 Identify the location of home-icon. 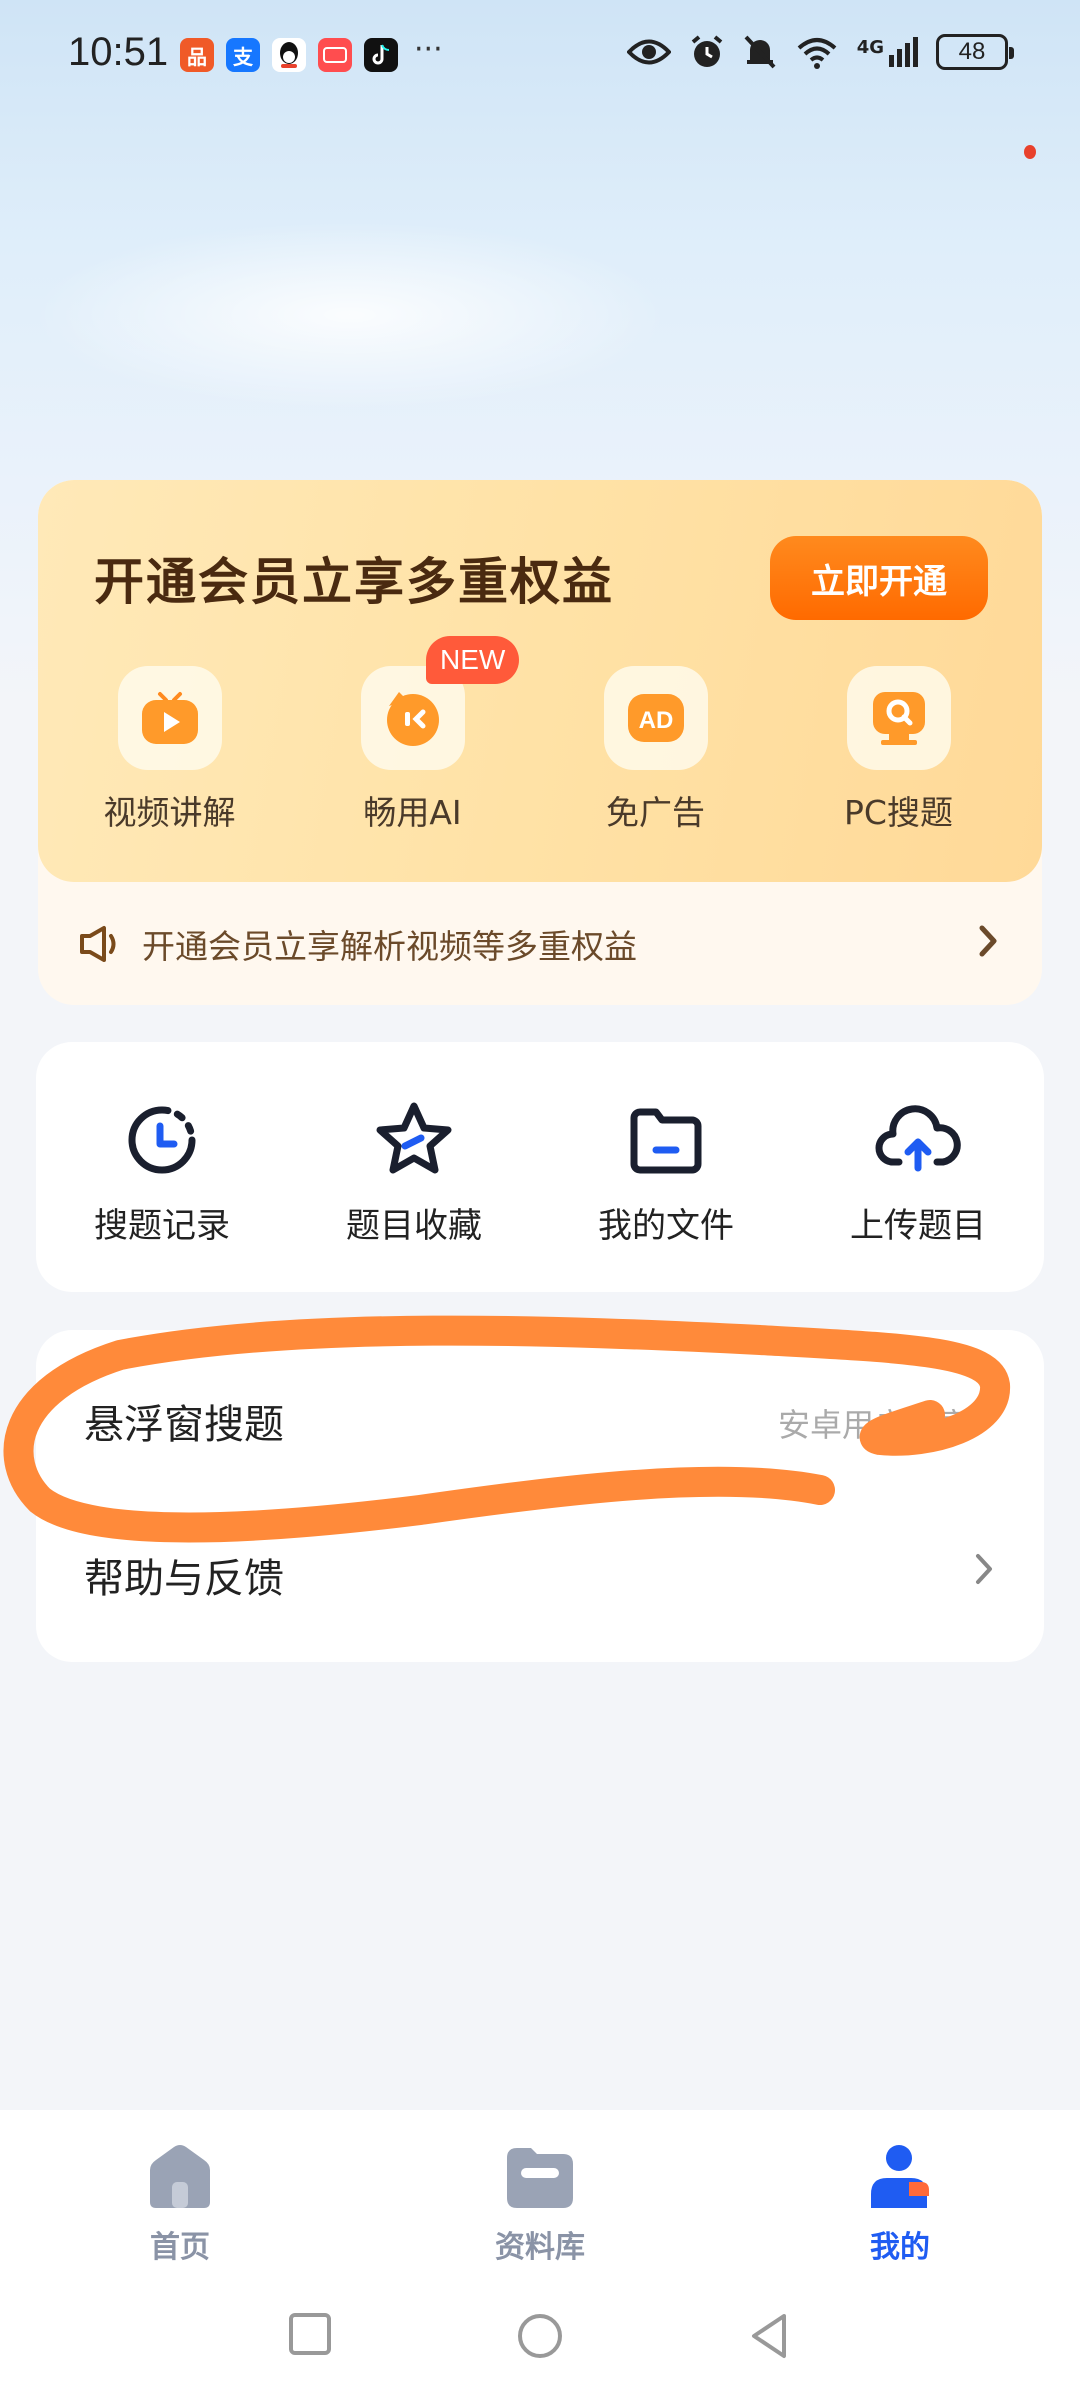
(180, 2176).